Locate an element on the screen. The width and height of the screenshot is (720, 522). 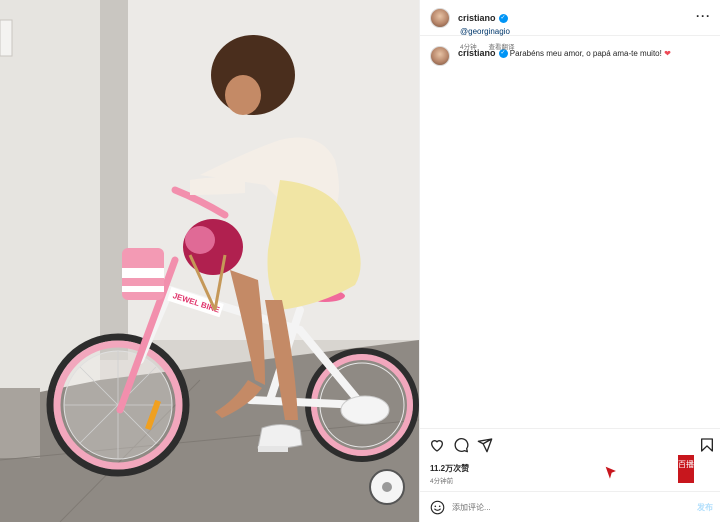
post-comment-button: 发布 is located at coordinates (705, 507).